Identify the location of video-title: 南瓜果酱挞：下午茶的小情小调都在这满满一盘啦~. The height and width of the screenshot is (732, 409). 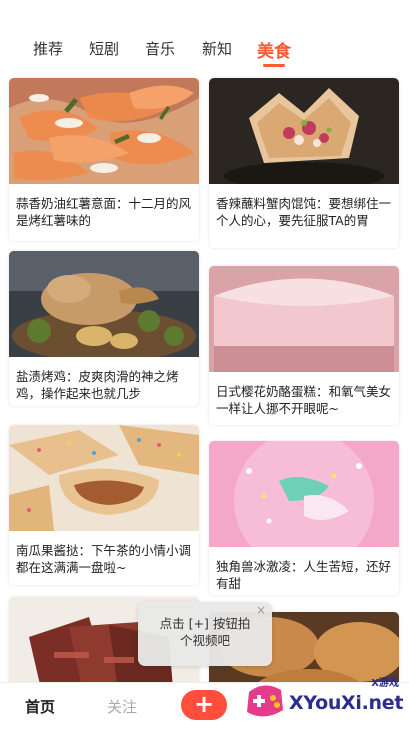
(104, 559).